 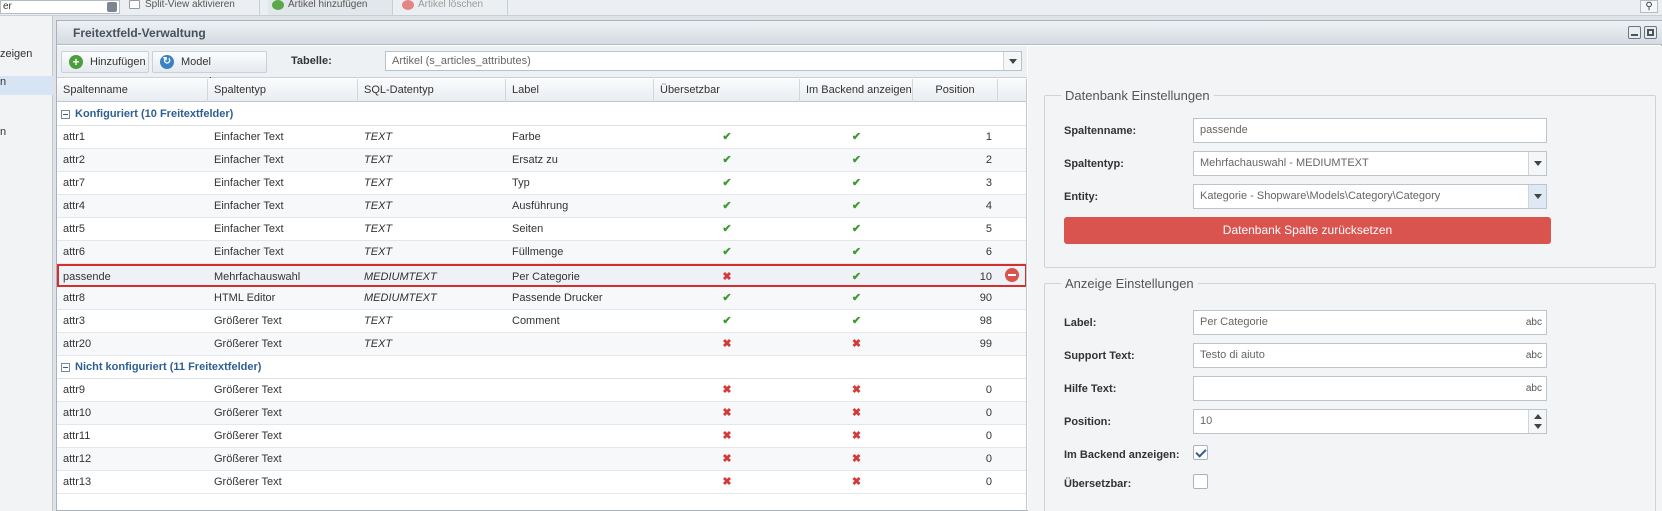 What do you see at coordinates (112, 7) in the screenshot?
I see `search-clear-icon` at bounding box center [112, 7].